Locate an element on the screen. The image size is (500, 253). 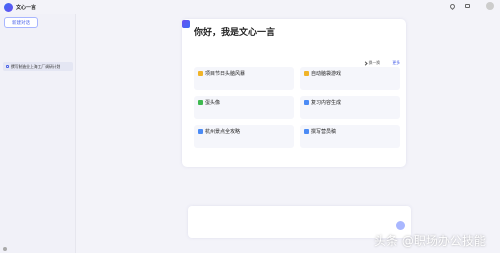
suggestion-grid: 项目节日头脑风暴 自动脑袋游戏 蛋头像 复习内容生成 杭州景点全攻略 撰写营员稿 is located at coordinates (297, 107).